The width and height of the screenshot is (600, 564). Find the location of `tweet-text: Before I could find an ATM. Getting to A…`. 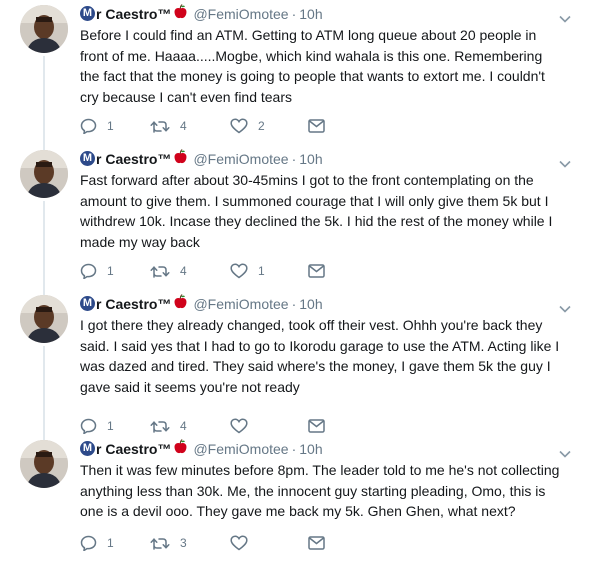

tweet-text: Before I could find an ATM. Getting to A… is located at coordinates (312, 66).